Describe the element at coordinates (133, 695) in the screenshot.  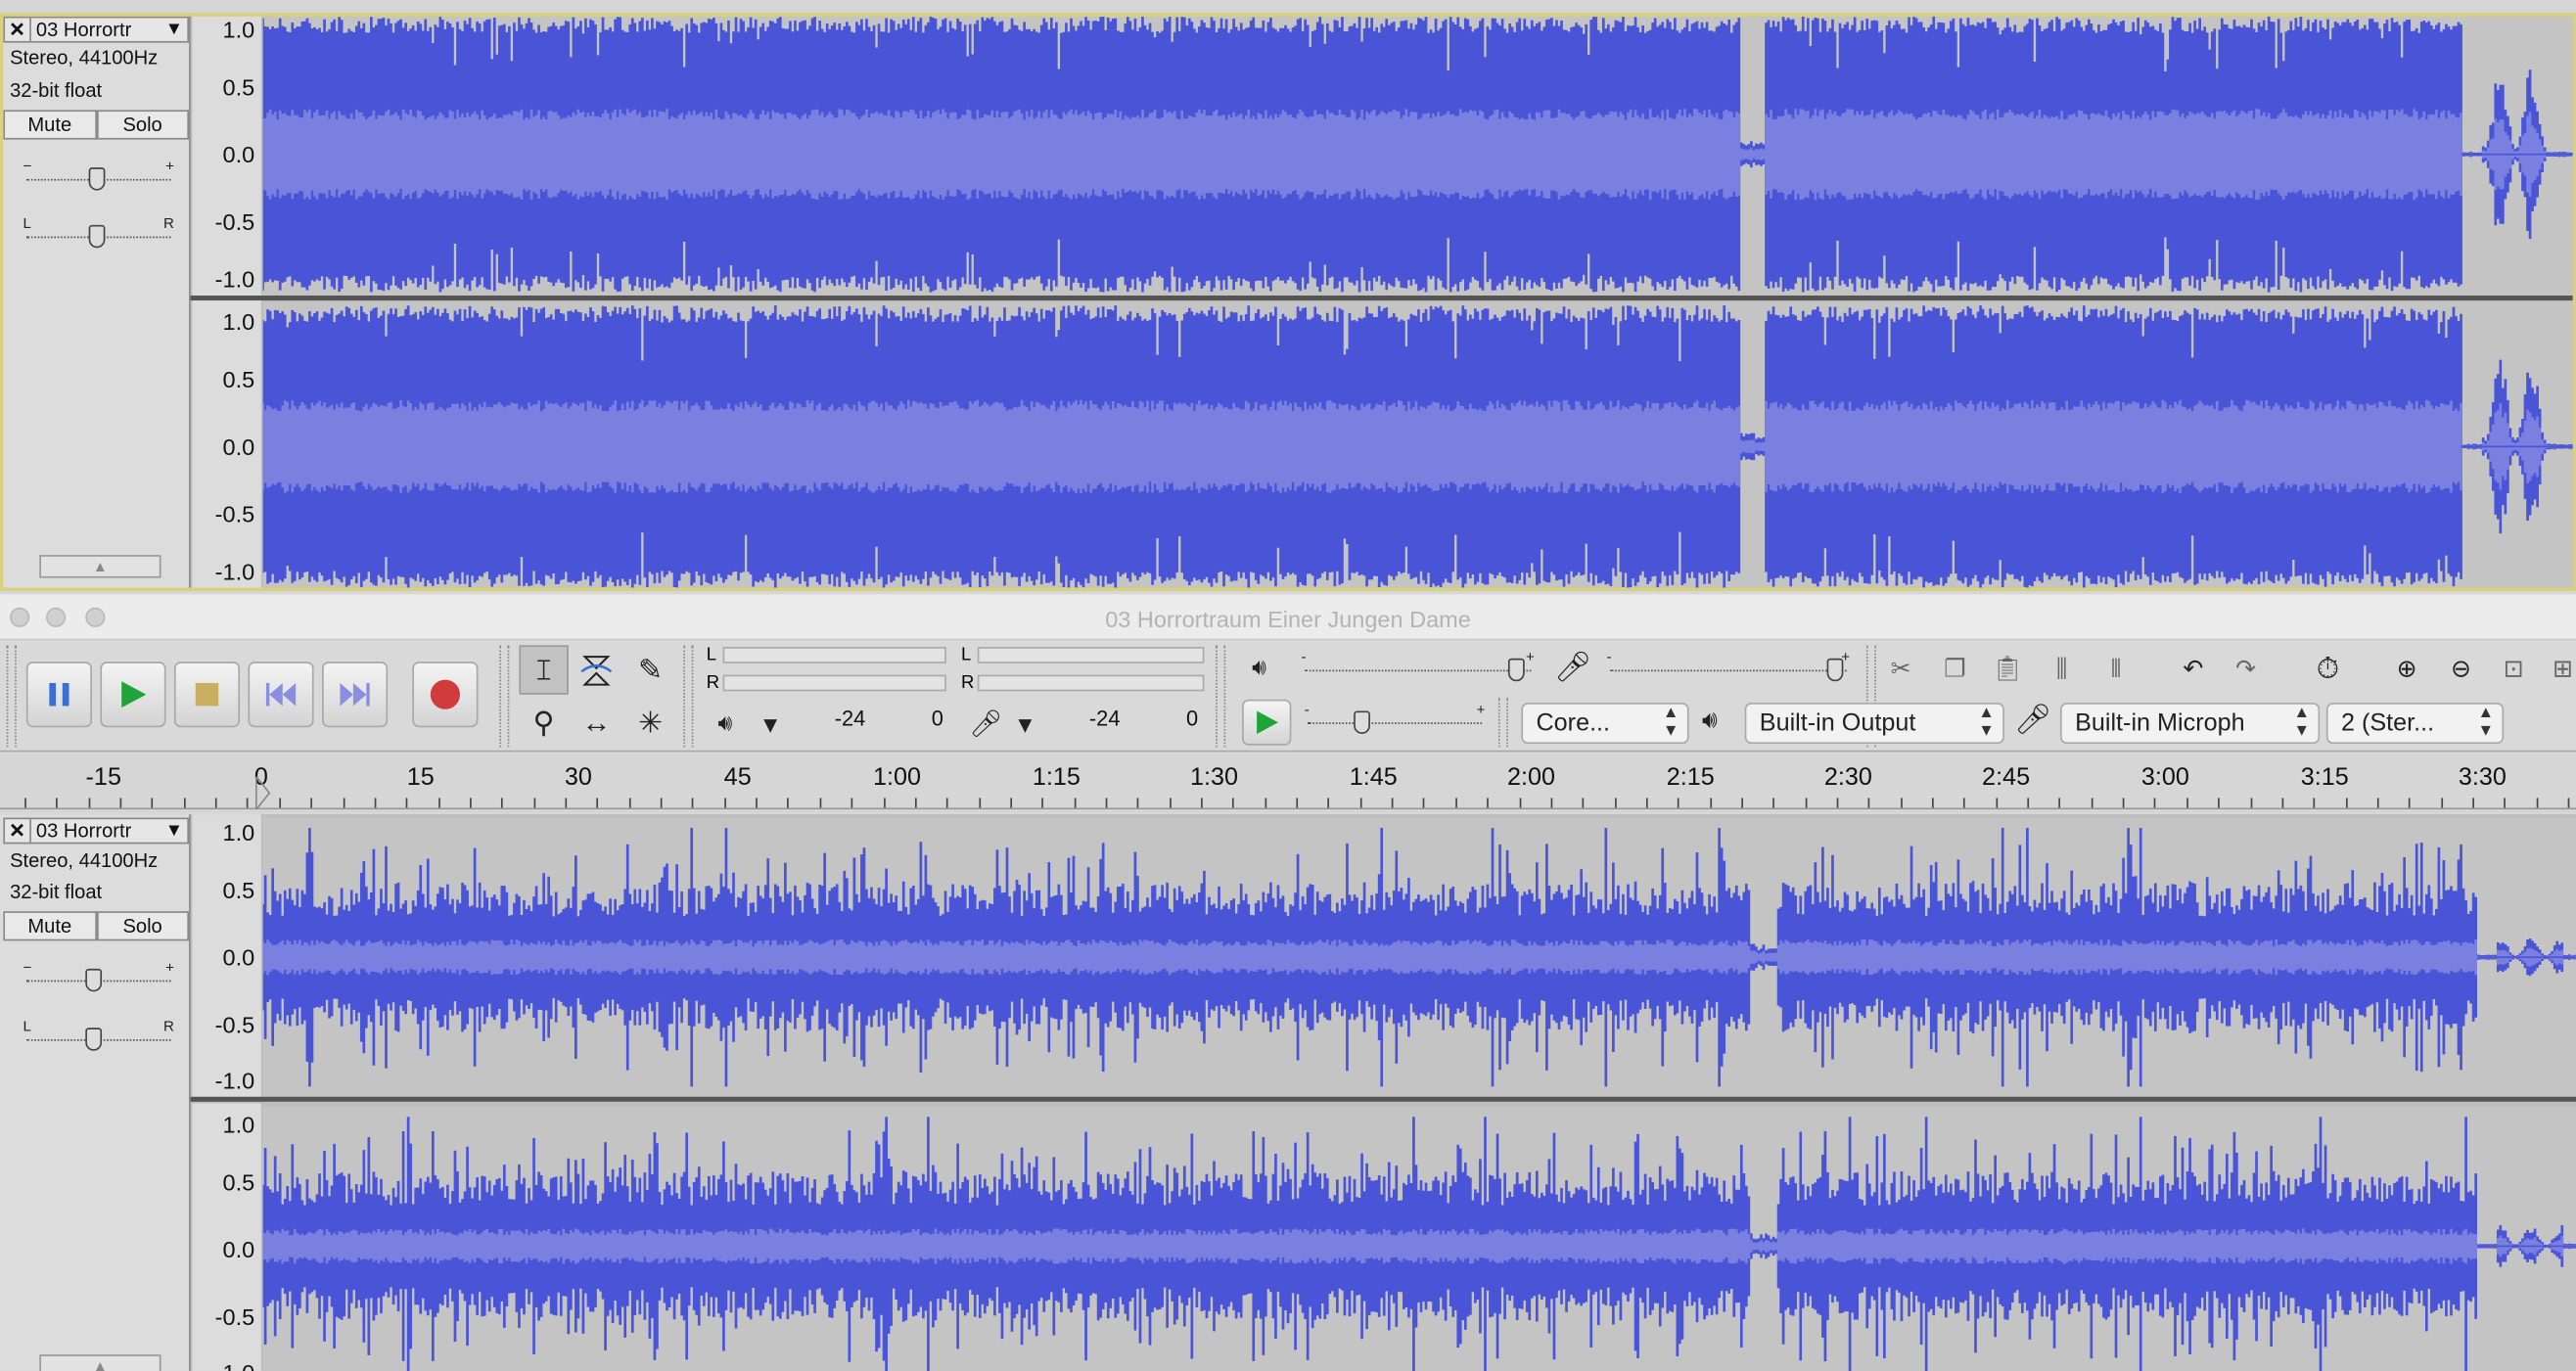
I see `play-button` at that location.